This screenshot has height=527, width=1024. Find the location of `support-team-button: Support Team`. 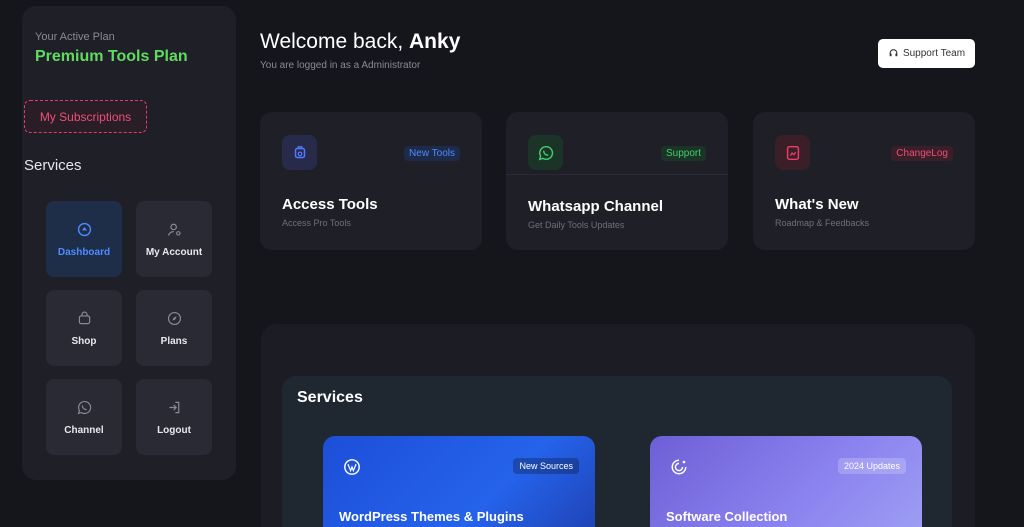

support-team-button: Support Team is located at coordinates (926, 53).